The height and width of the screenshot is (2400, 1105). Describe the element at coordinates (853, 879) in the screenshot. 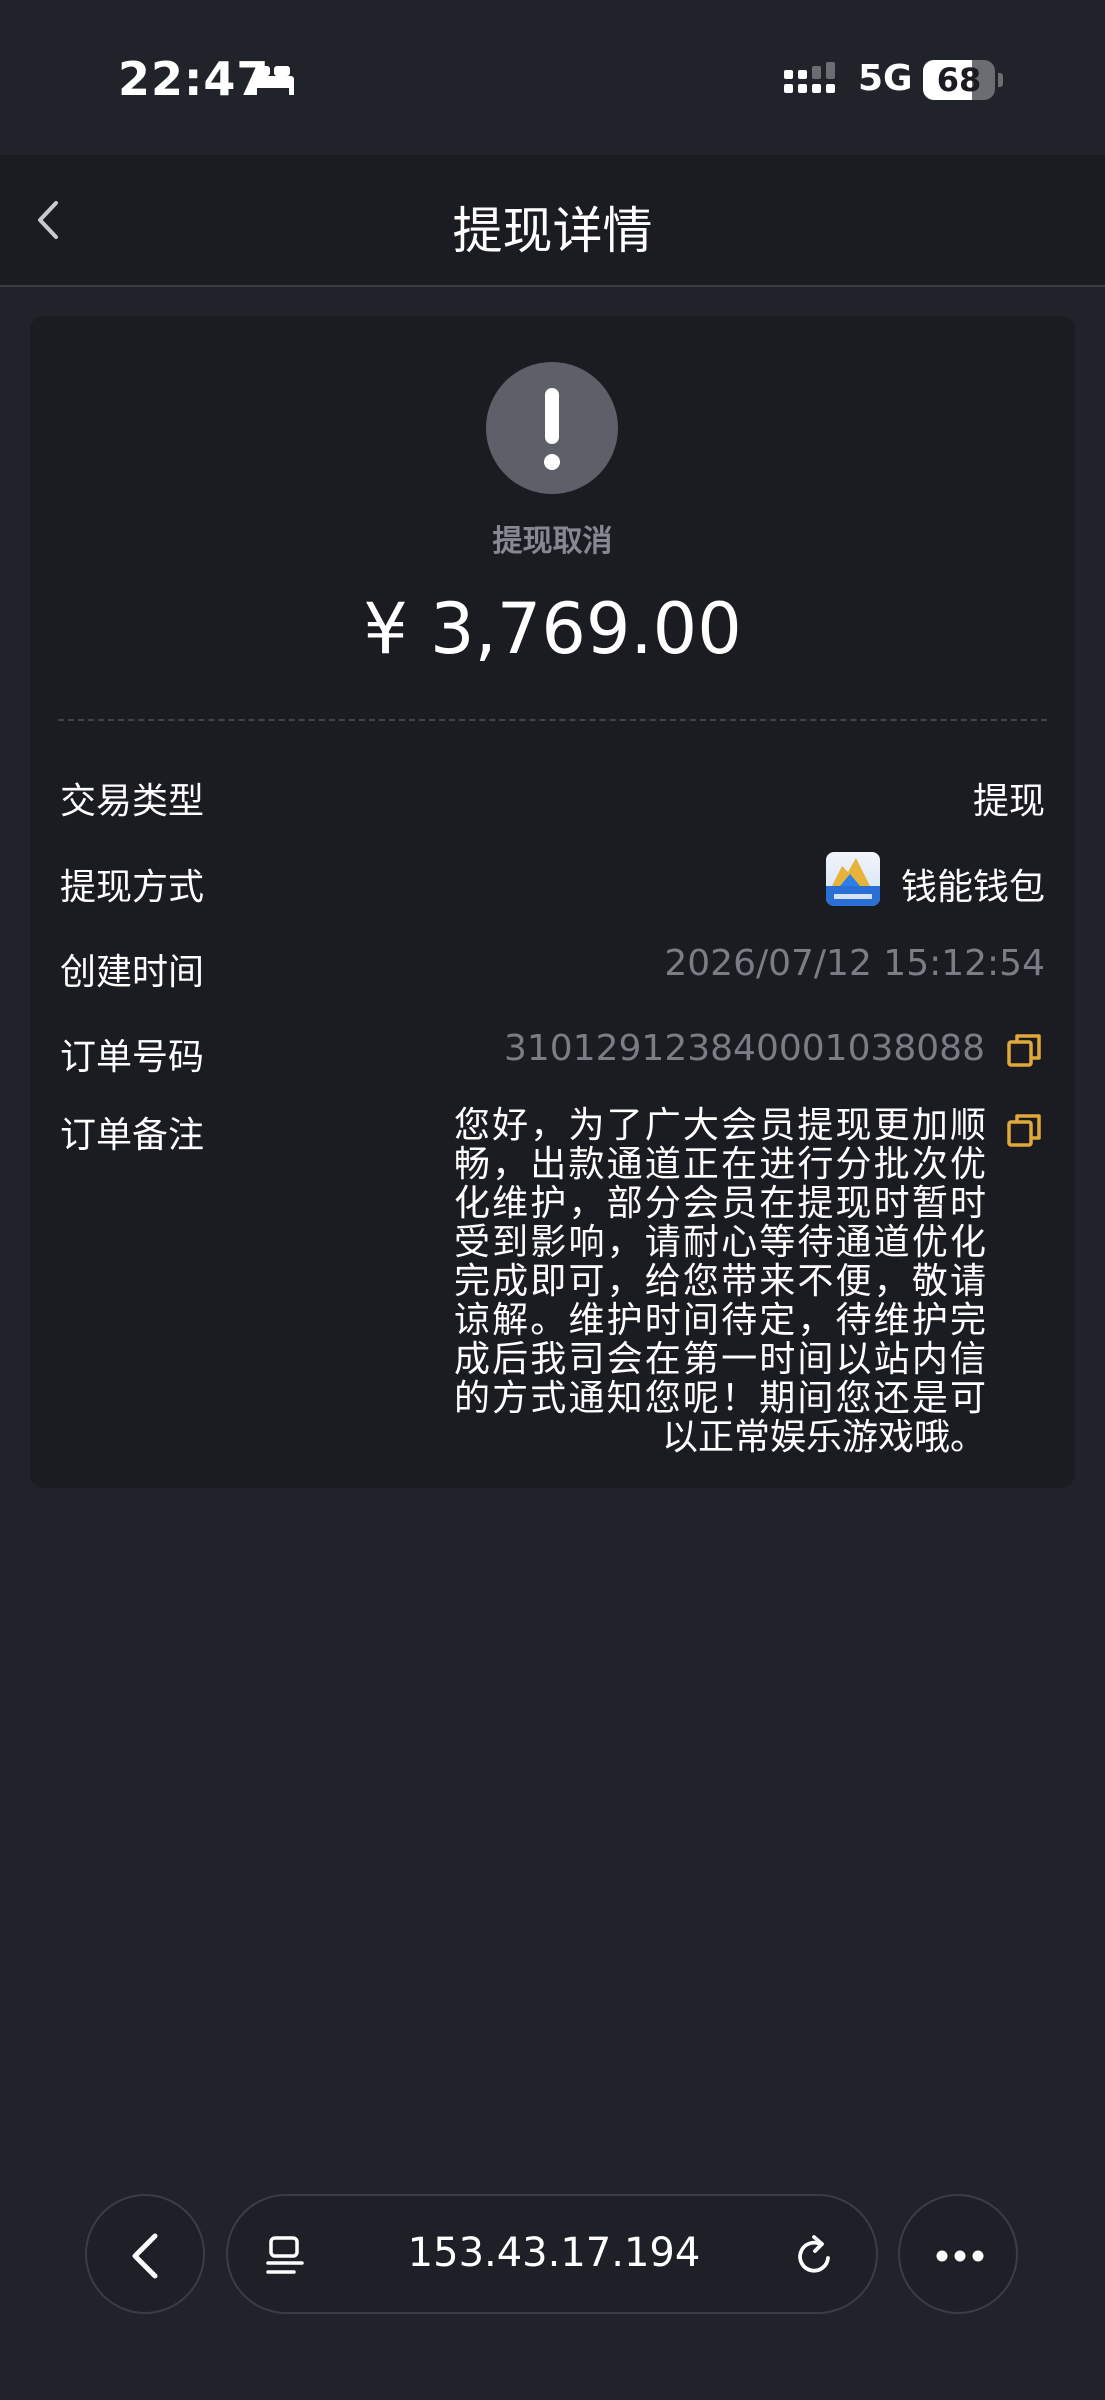

I see `wallet-app-icon` at that location.